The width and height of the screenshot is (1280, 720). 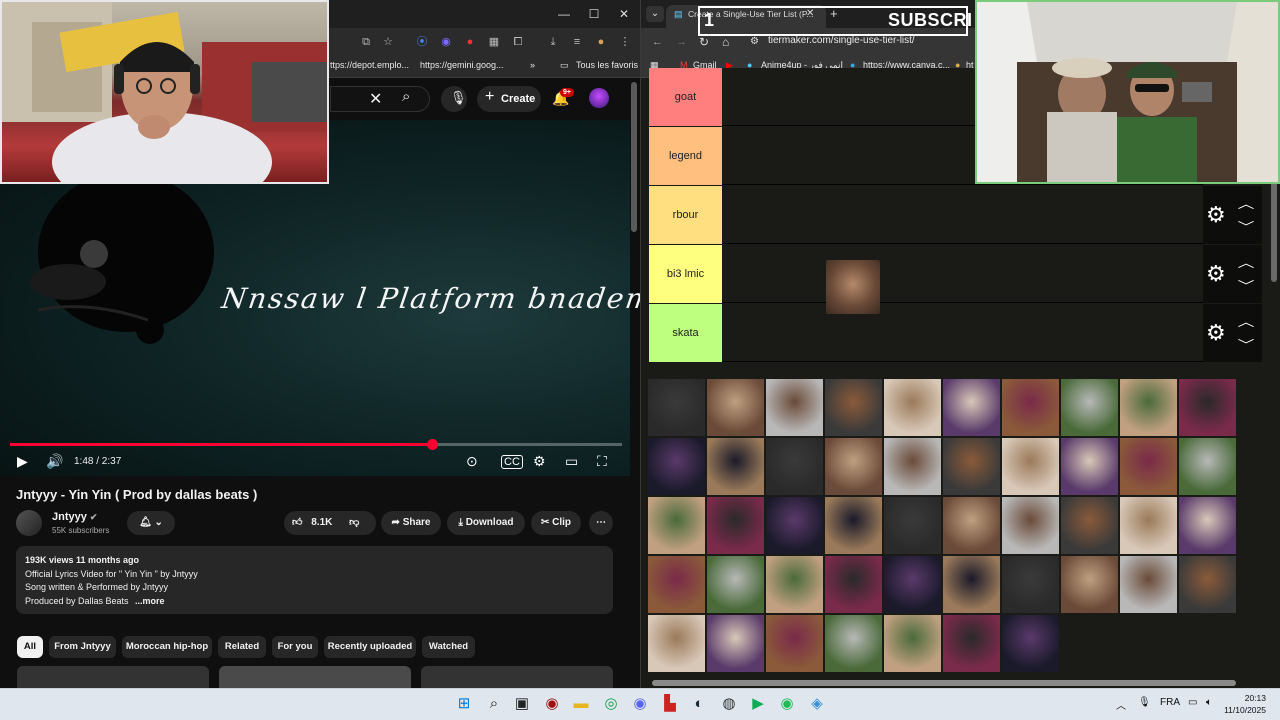 I want to click on show-more-link: ...more, so click(x=150, y=601).